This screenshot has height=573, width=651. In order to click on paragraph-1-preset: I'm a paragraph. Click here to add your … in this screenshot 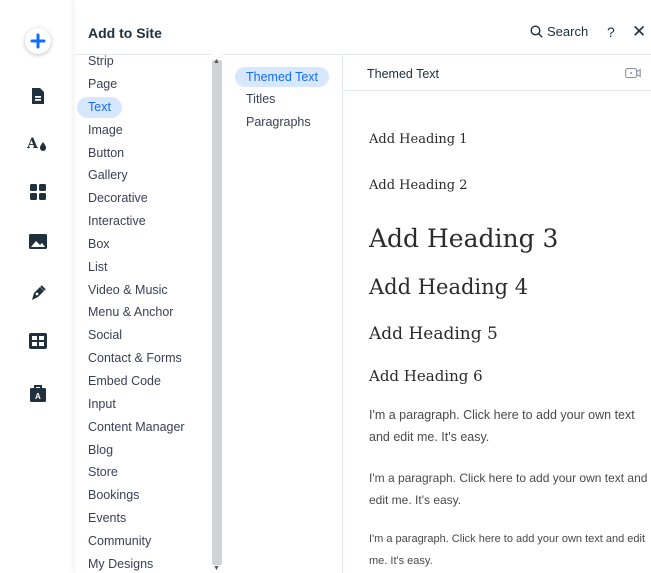, I will do `click(509, 426)`.